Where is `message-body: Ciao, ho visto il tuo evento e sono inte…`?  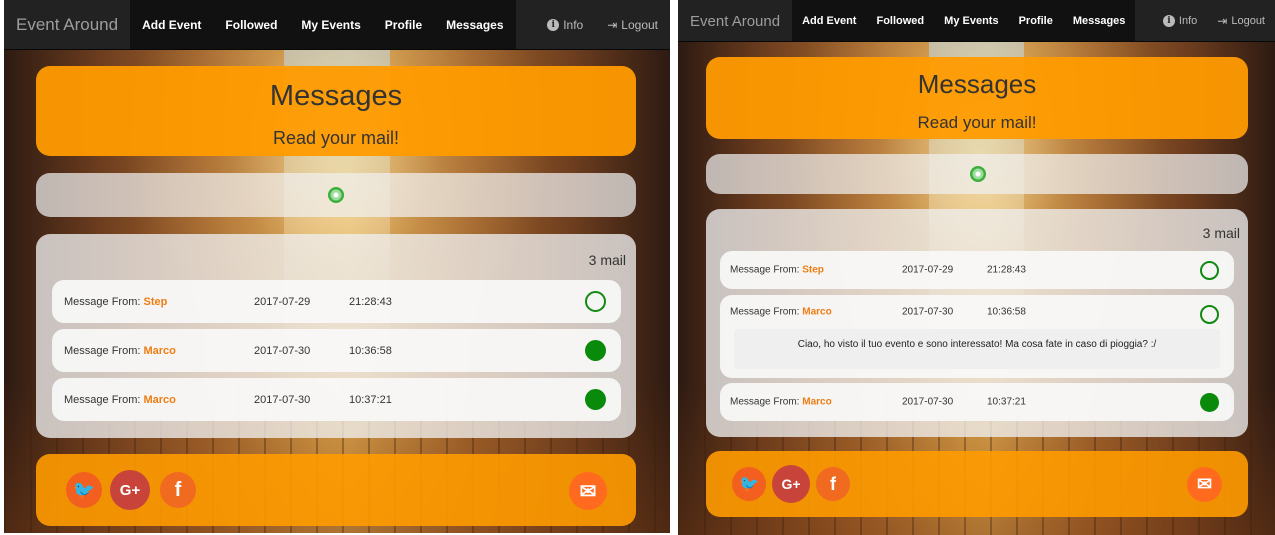 message-body: Ciao, ho visto il tuo evento e sono inte… is located at coordinates (977, 349).